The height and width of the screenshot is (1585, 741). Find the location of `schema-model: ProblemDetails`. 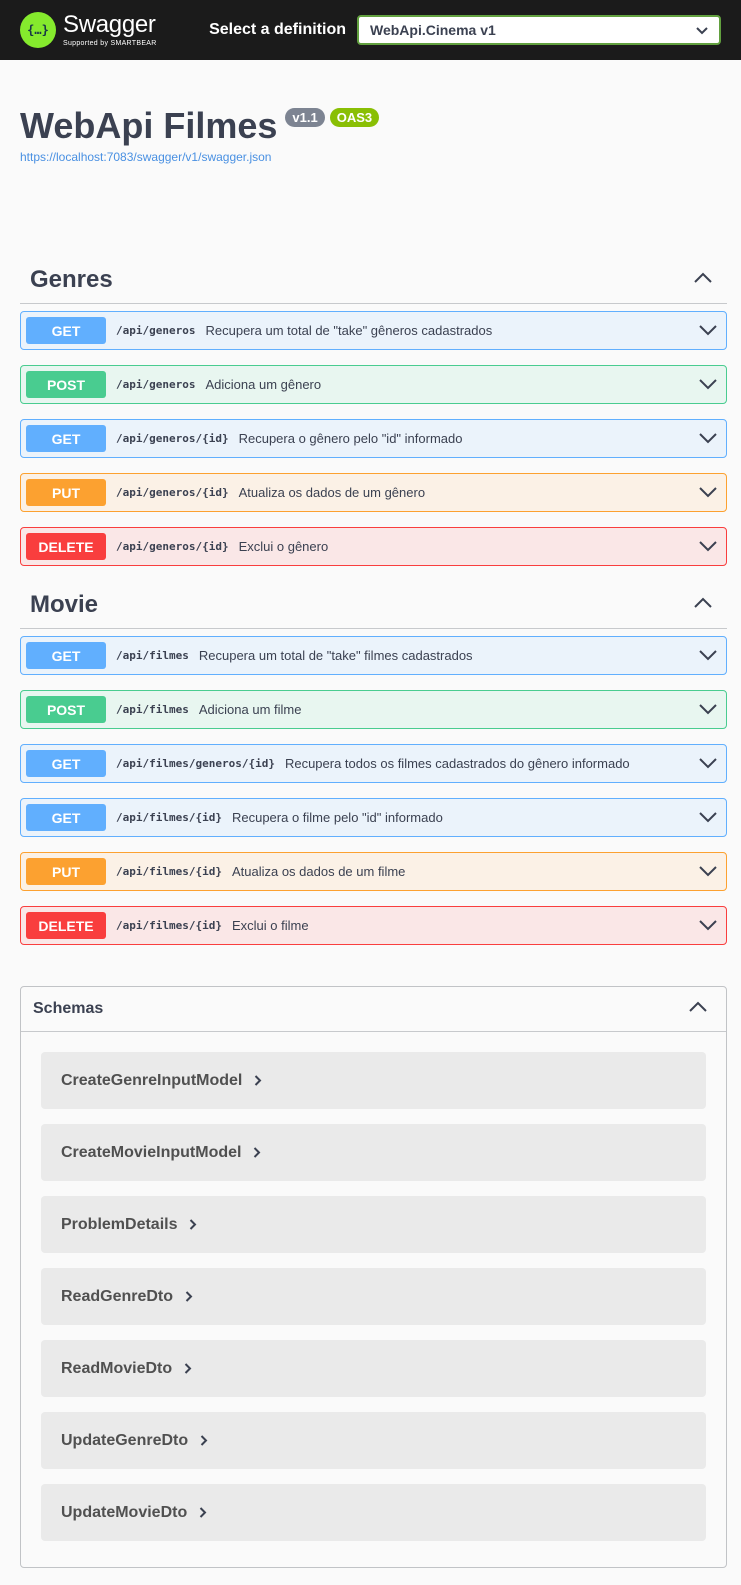

schema-model: ProblemDetails is located at coordinates (373, 1224).